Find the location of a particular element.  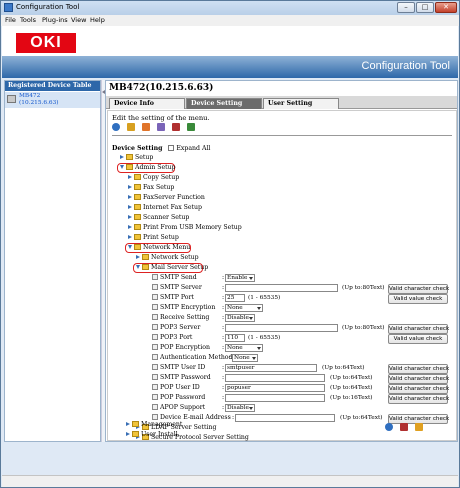

smtp-user-id-input: smtpuser is located at coordinates (271, 368).